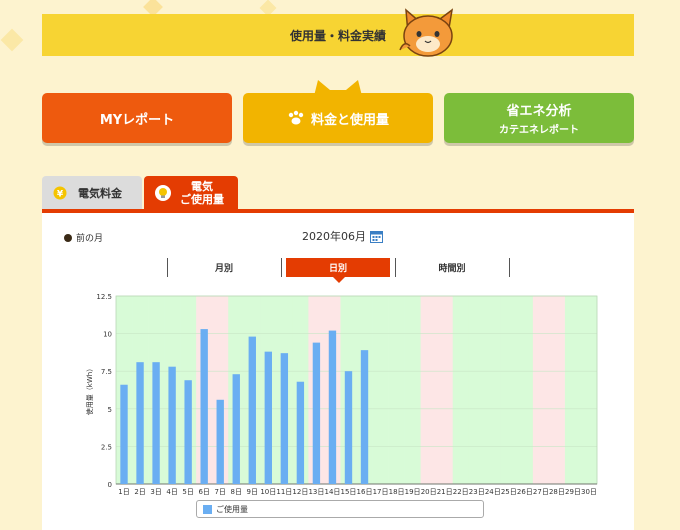  Describe the element at coordinates (300, 492) in the screenshot. I see `x-tick-label: 12日` at that location.